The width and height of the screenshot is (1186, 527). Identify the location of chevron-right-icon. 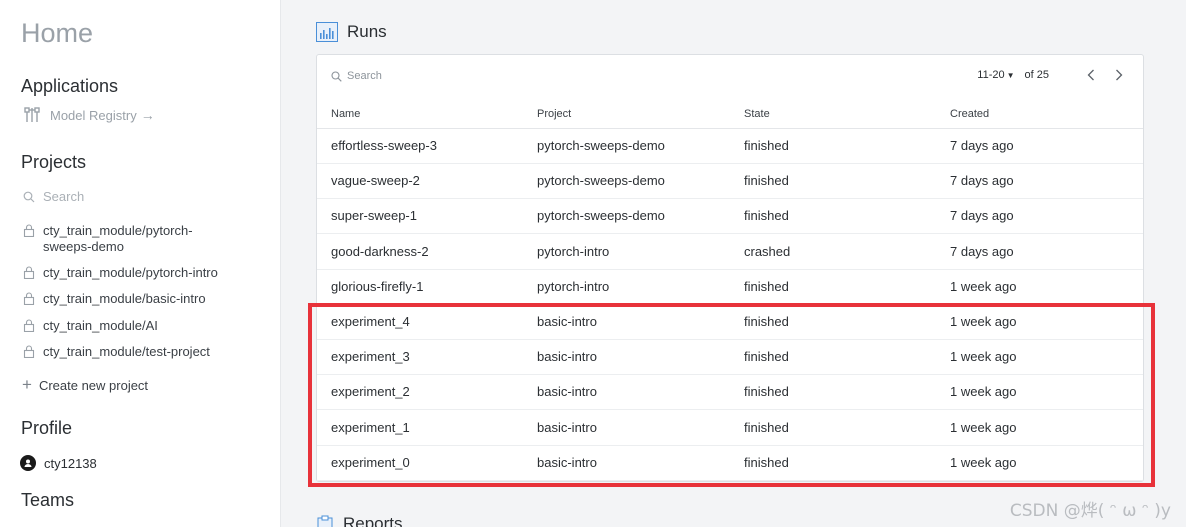
(1119, 75).